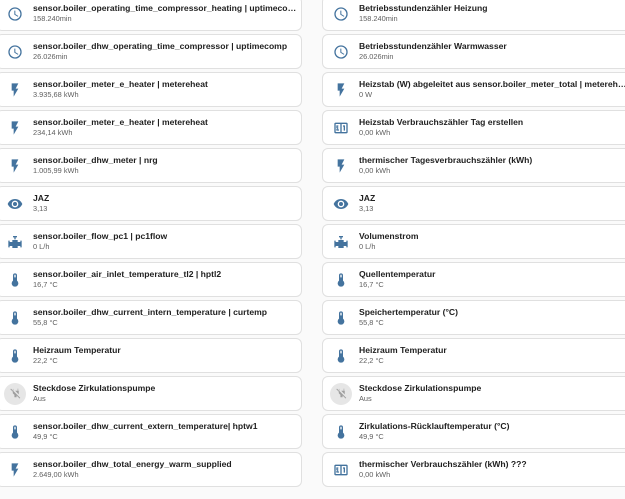  Describe the element at coordinates (56, 474) in the screenshot. I see `entity-state: 2.649,00 kWh` at that location.